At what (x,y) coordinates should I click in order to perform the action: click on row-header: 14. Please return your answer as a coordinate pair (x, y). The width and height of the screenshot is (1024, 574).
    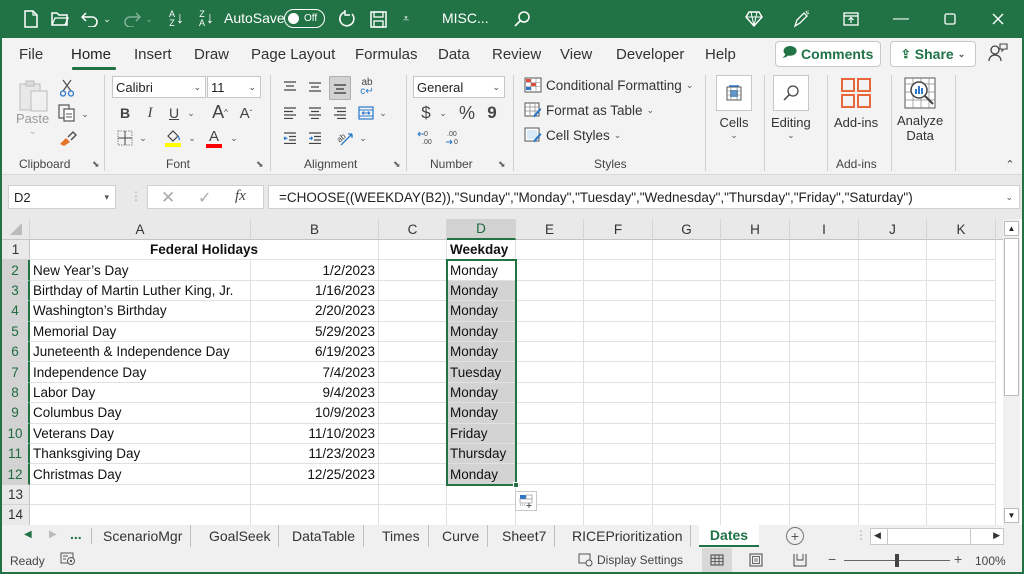
    Looking at the image, I should click on (16, 515).